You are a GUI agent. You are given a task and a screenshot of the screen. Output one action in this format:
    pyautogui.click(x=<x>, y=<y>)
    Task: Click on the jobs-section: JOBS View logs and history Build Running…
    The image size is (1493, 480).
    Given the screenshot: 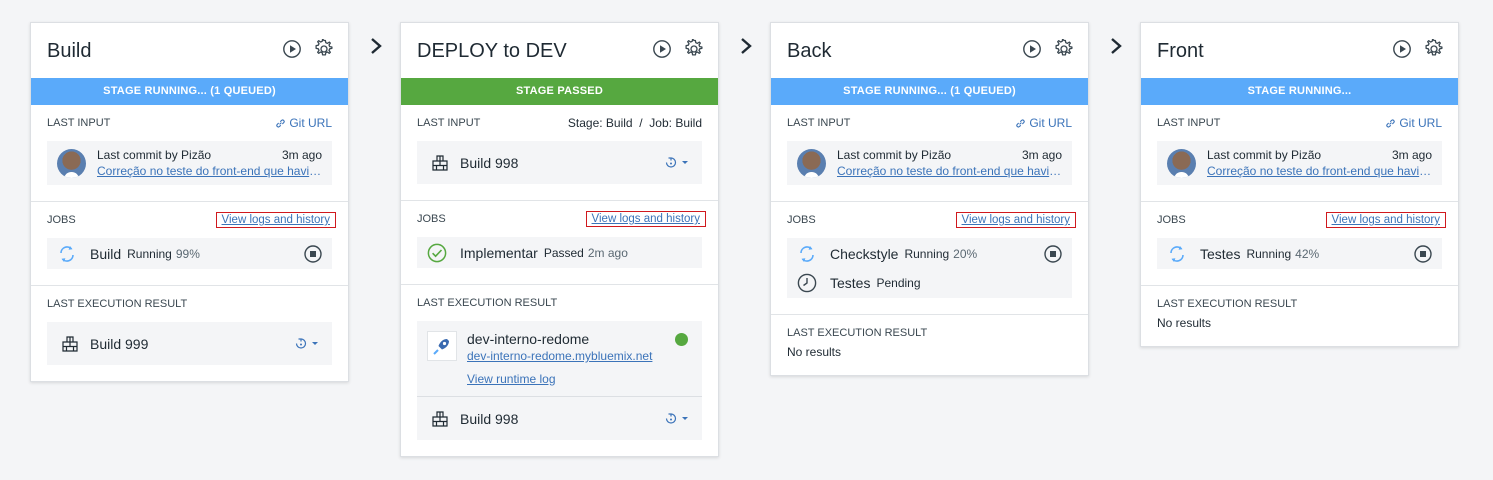 What is the action you would take?
    pyautogui.click(x=189, y=244)
    